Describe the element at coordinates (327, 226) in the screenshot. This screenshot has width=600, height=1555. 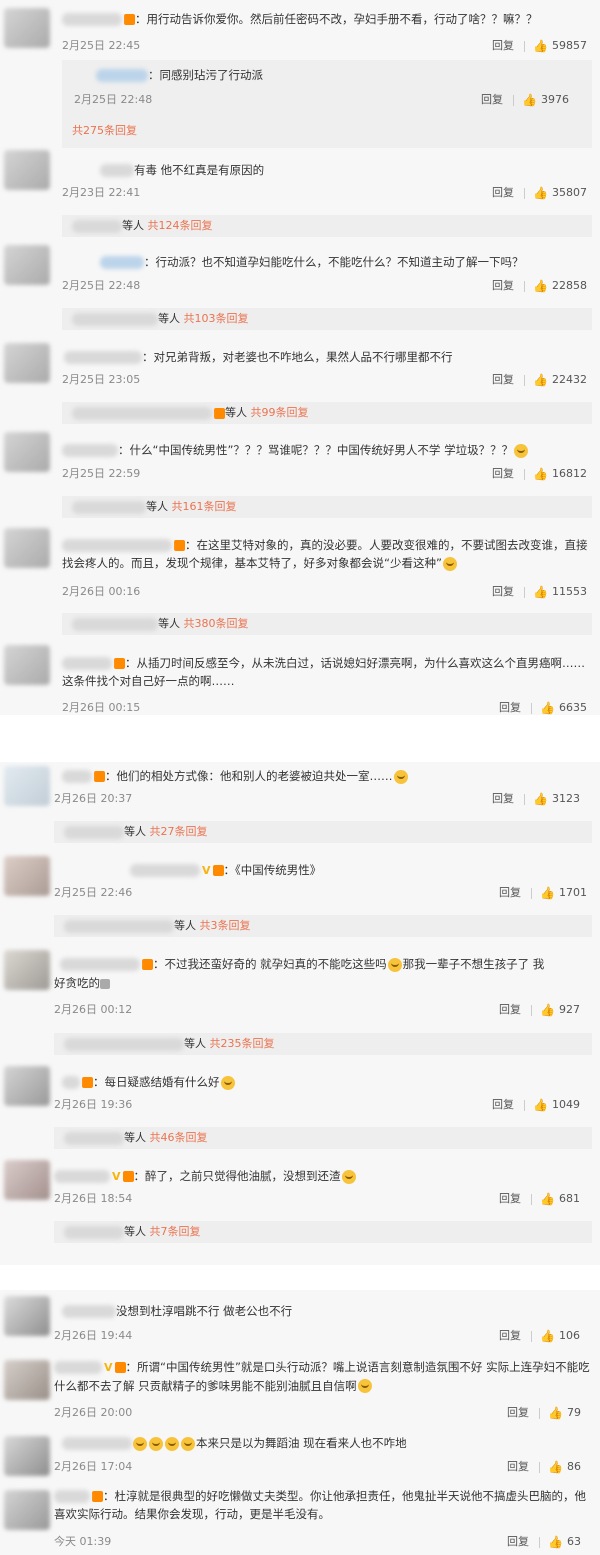
I see `reply-summary: 等人 共124条回复` at that location.